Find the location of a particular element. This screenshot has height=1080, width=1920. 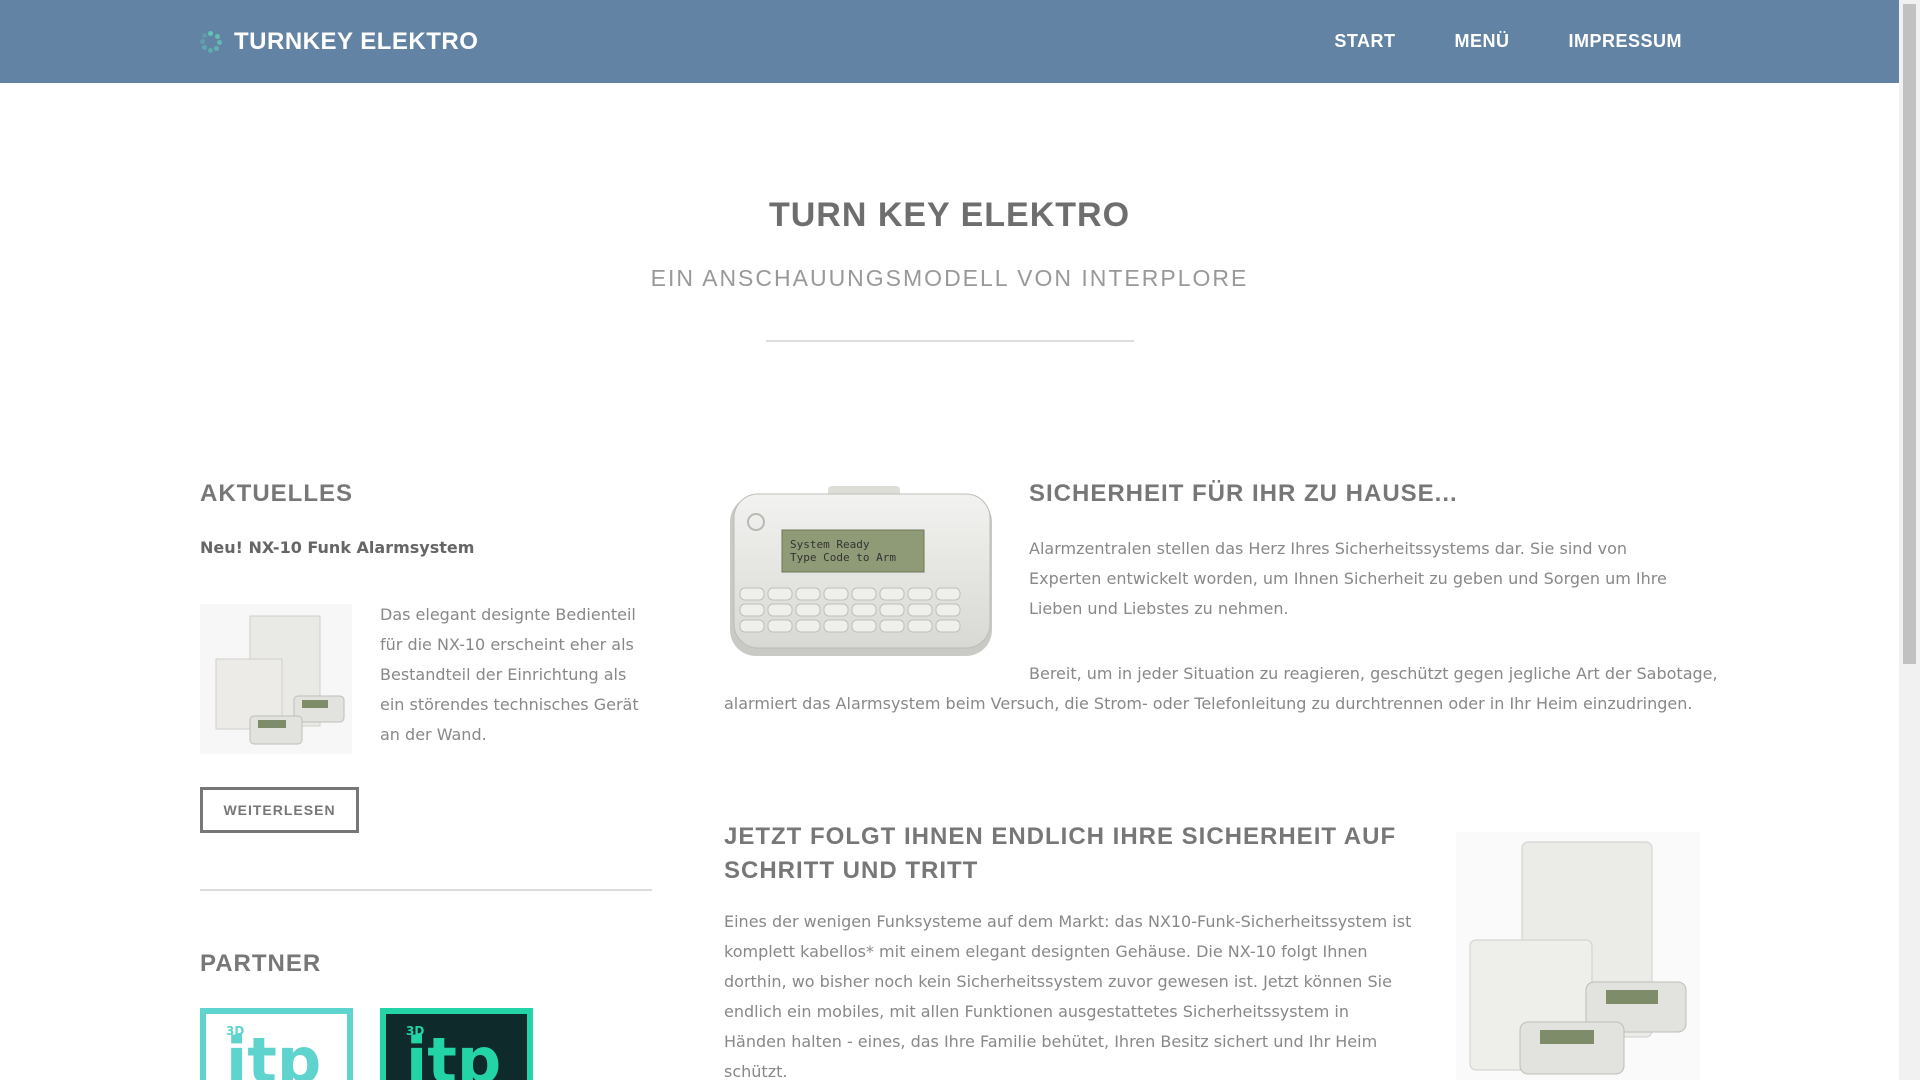

hero-divider is located at coordinates (950, 341).